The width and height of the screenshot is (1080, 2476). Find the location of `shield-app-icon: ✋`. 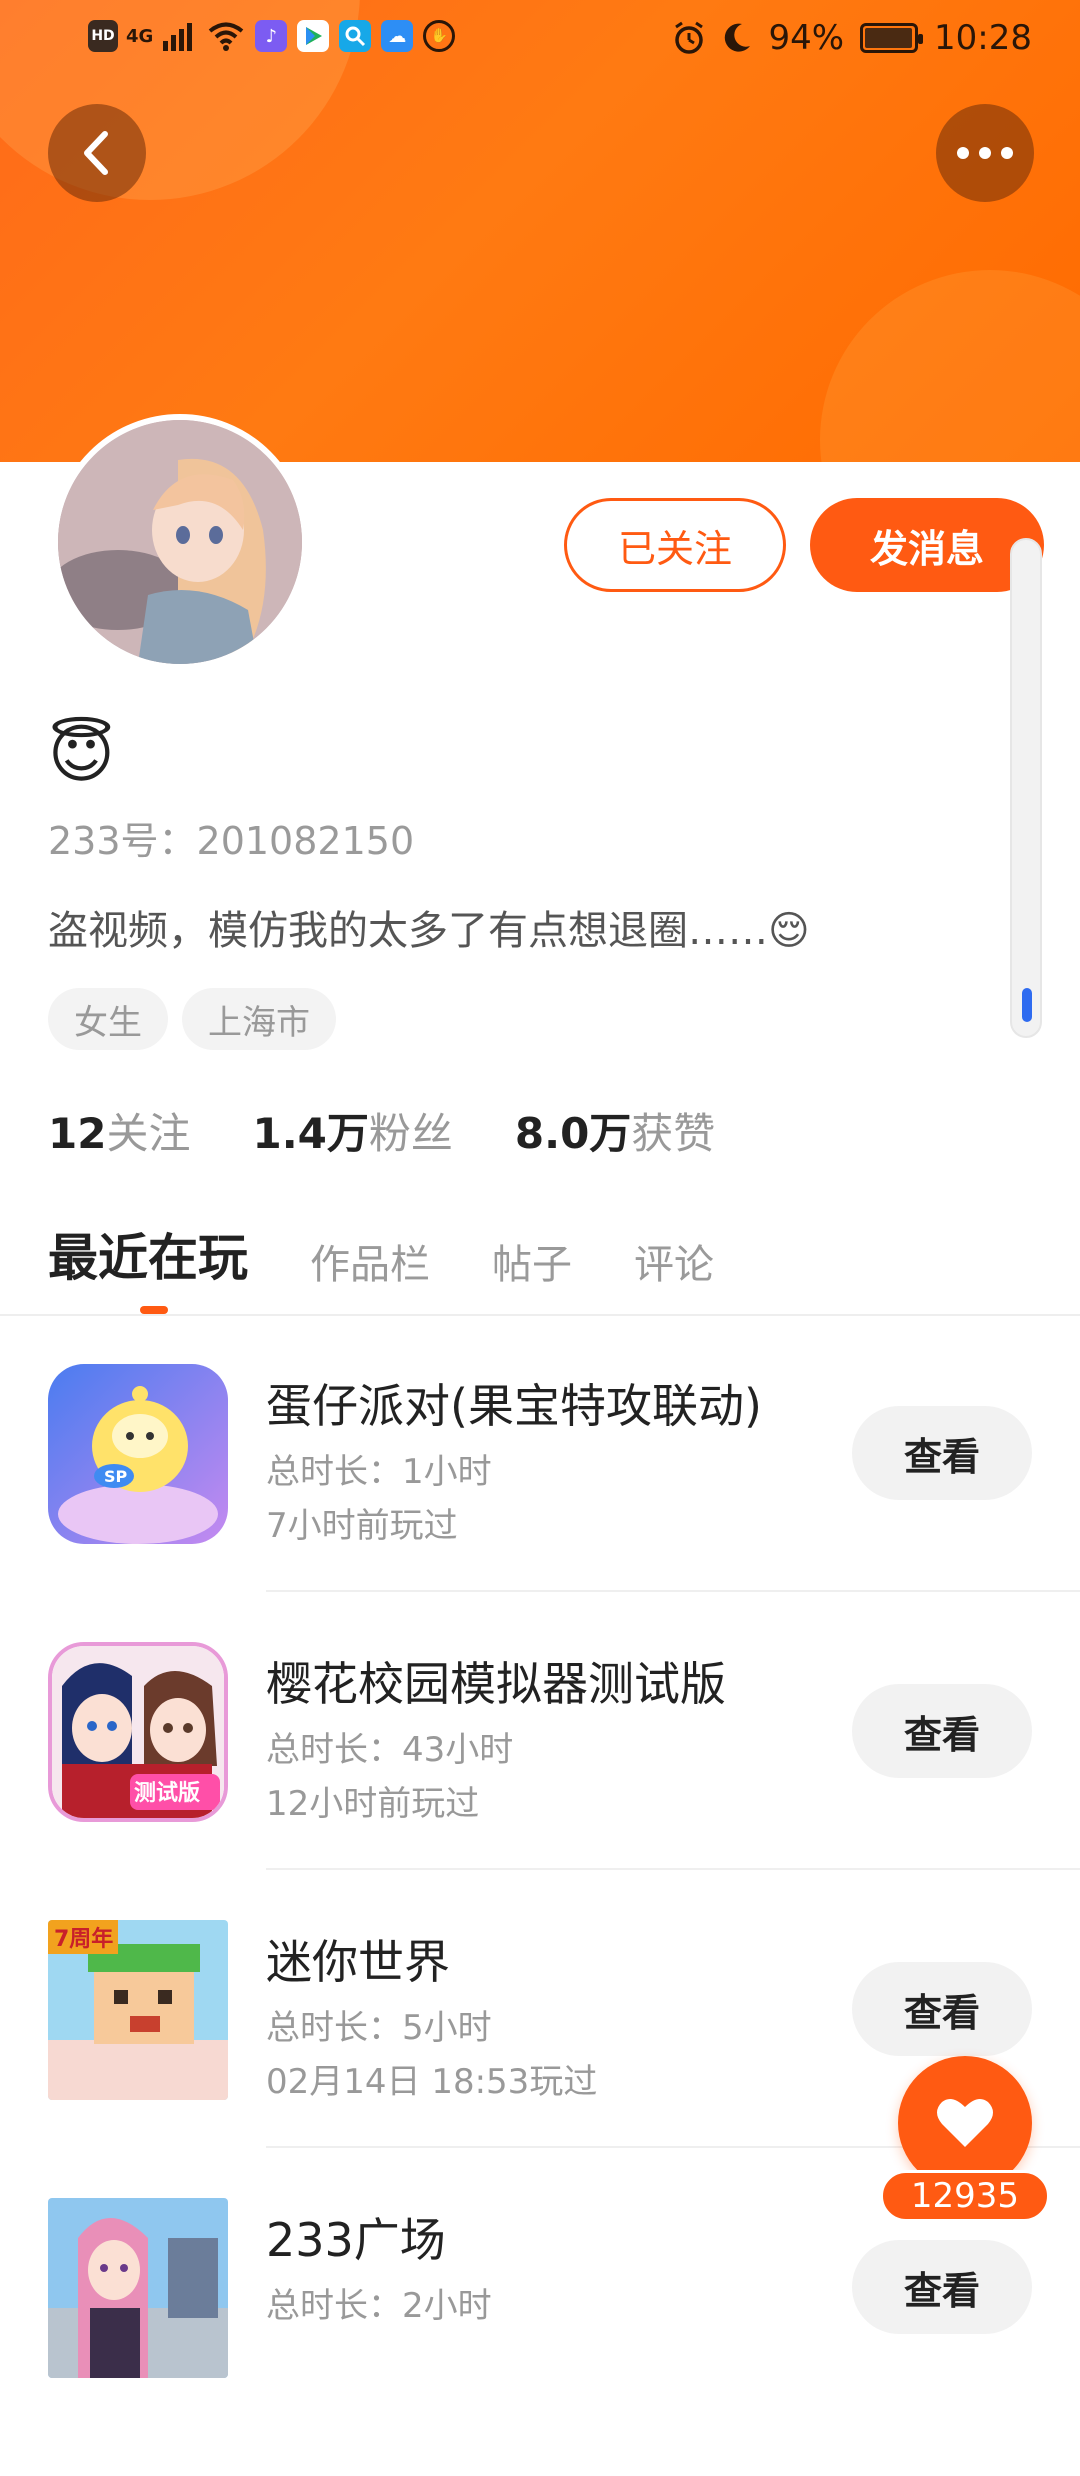

shield-app-icon: ✋ is located at coordinates (439, 36).